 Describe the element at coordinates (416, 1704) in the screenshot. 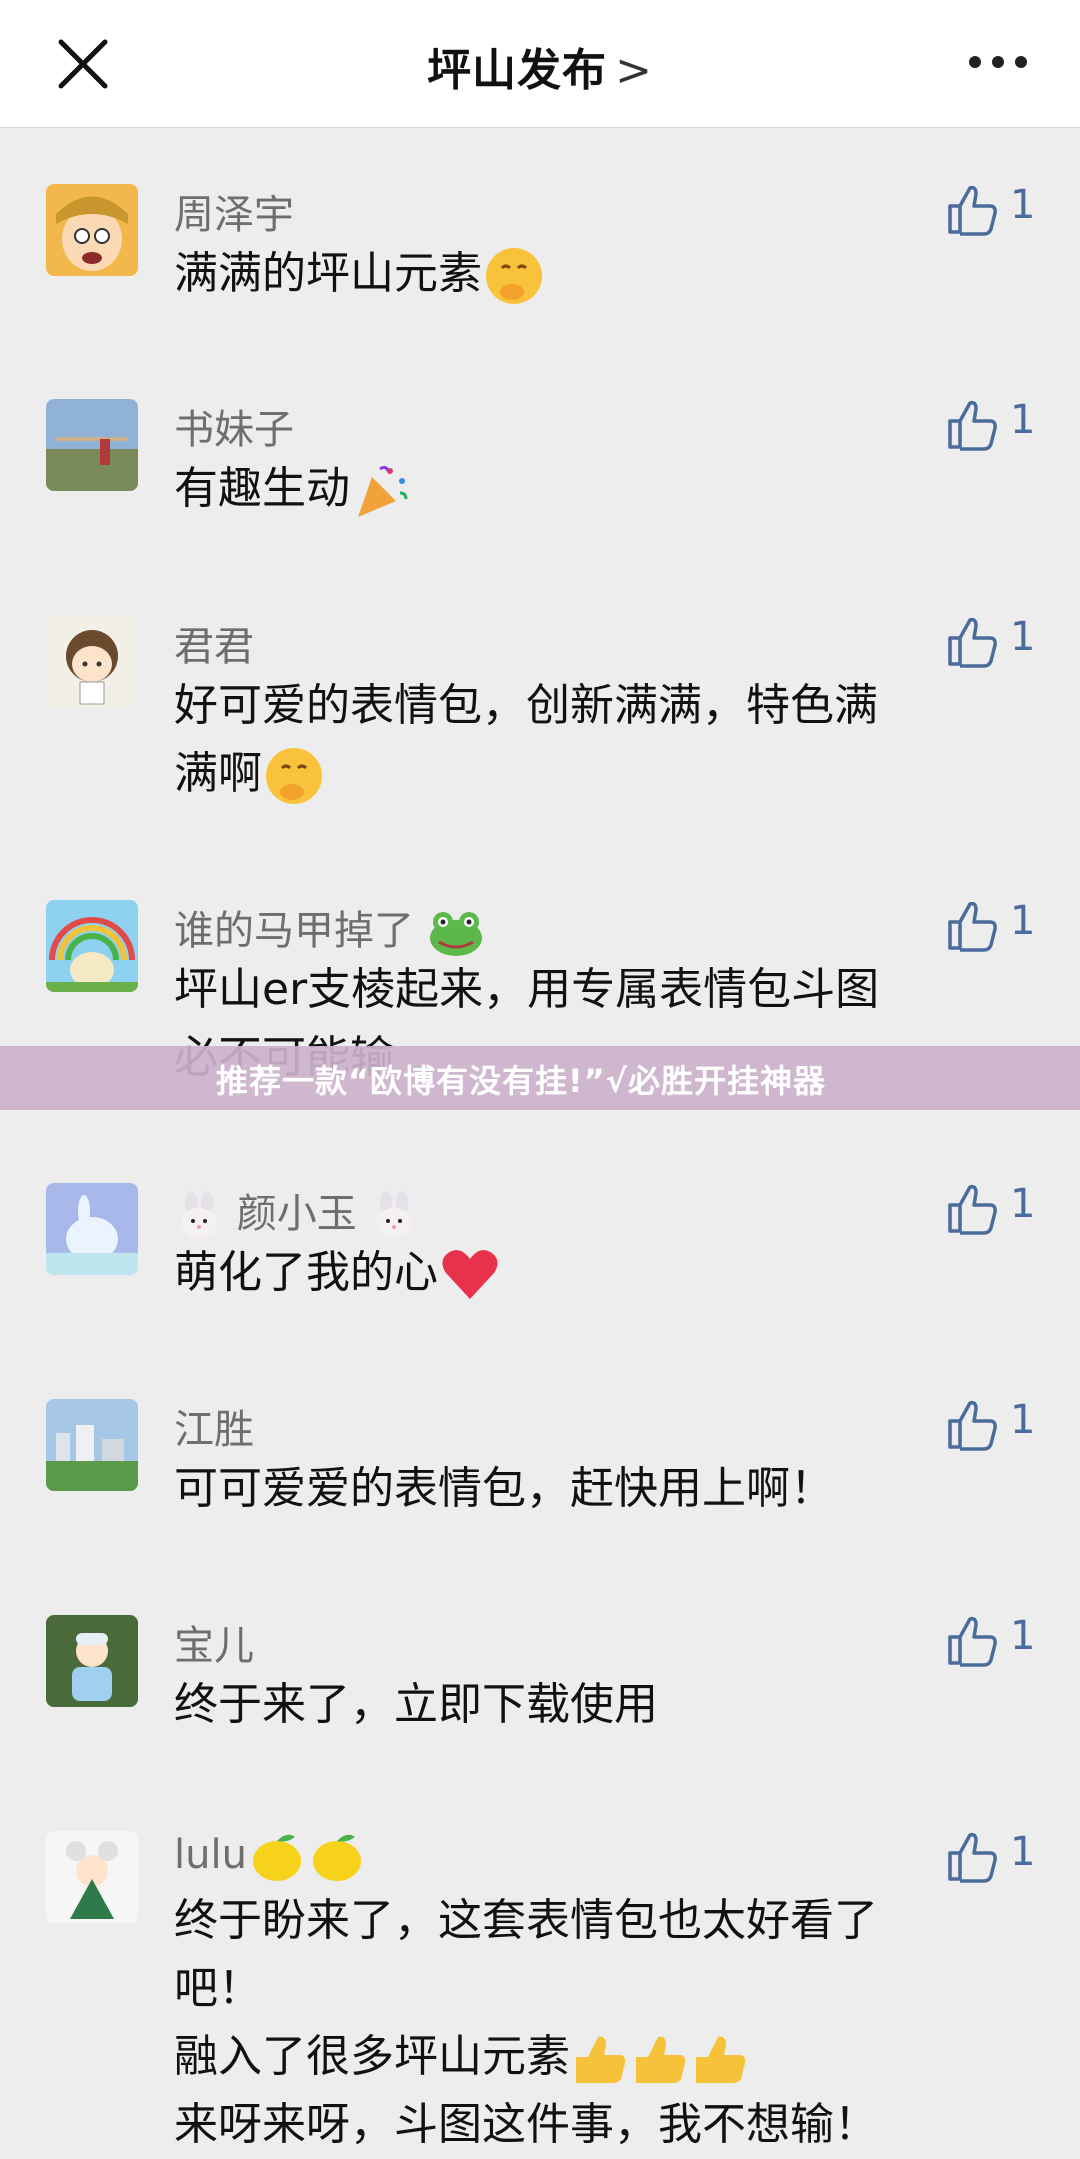

I see `comment-text: 终于来了，立即下载使用` at that location.